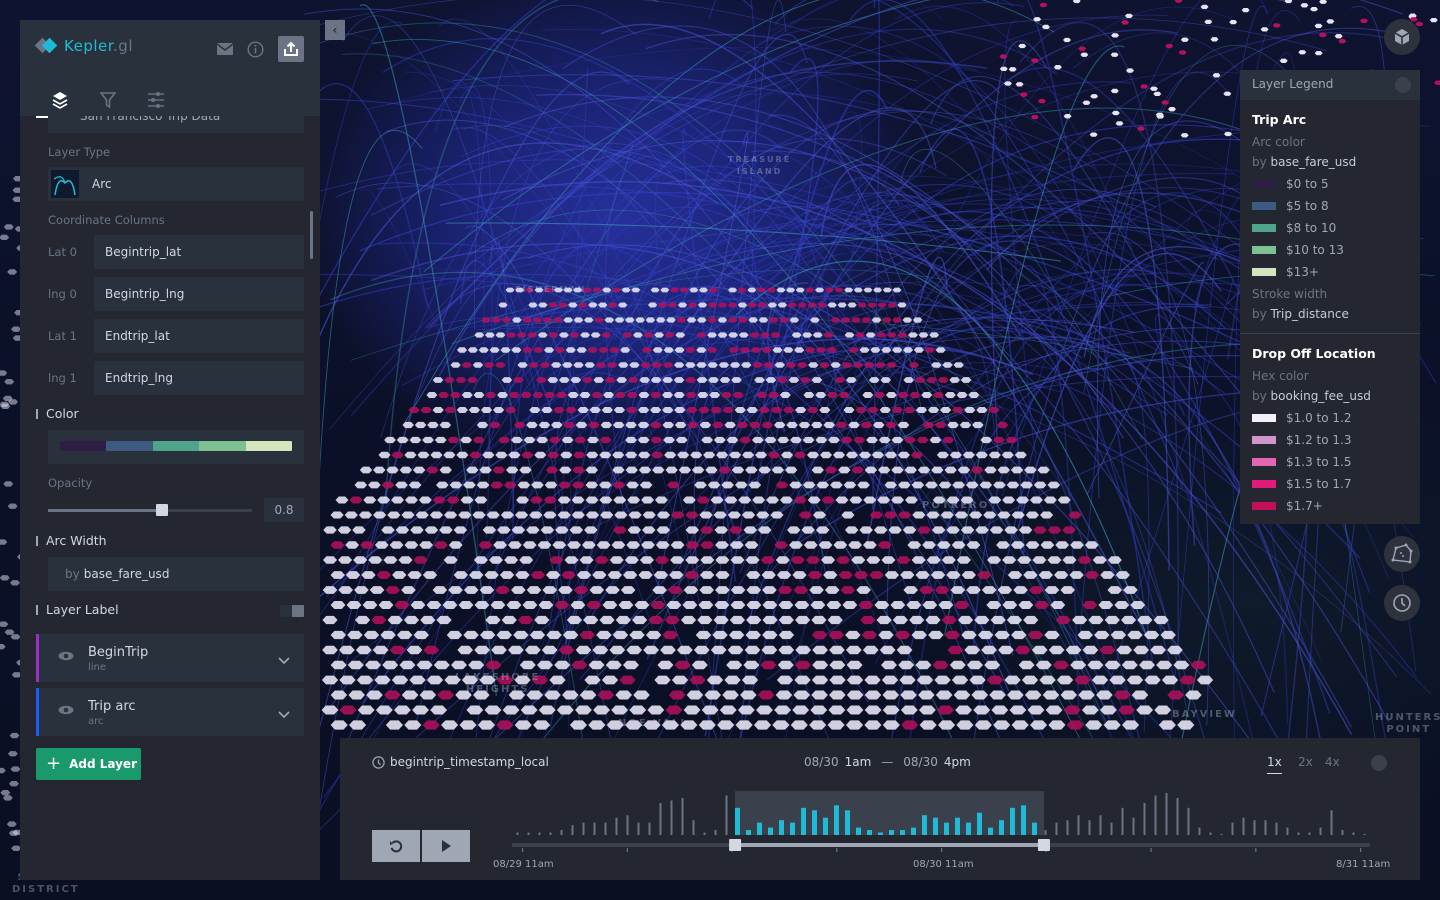  Describe the element at coordinates (1301, 418) in the screenshot. I see `legend-item: $1.0 to 1.2` at that location.